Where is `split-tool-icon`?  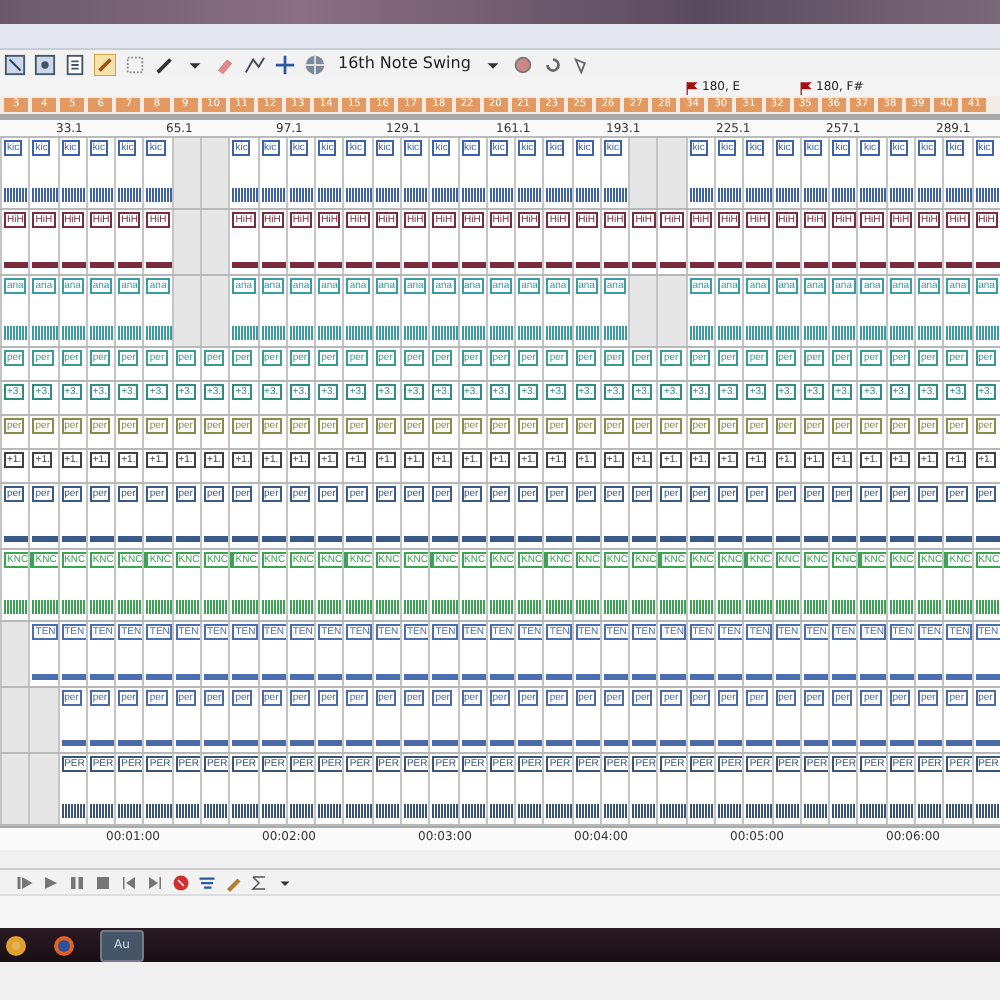 split-tool-icon is located at coordinates (285, 64).